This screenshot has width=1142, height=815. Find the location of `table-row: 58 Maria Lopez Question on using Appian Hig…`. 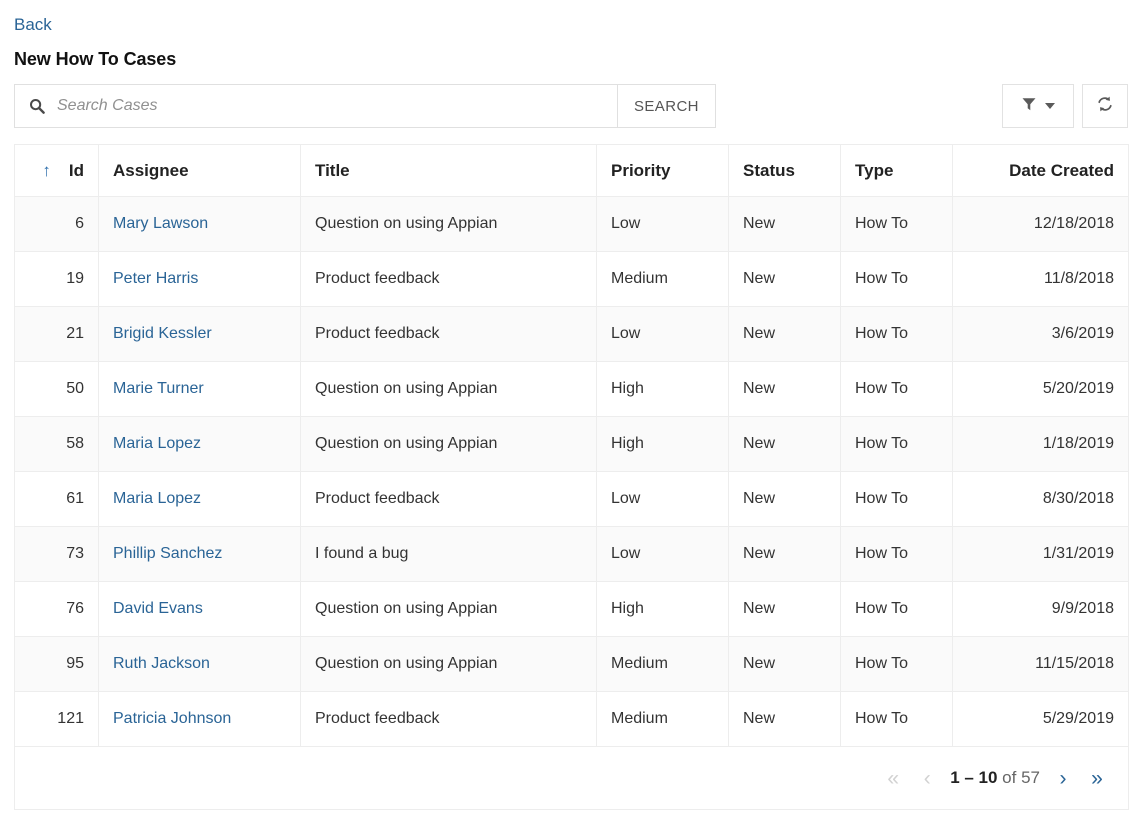

table-row: 58 Maria Lopez Question on using Appian Hig… is located at coordinates (571, 444).